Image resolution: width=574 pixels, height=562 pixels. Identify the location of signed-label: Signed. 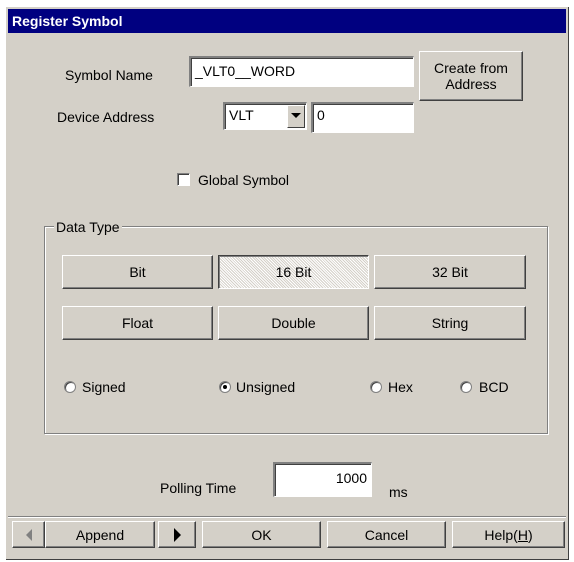
(104, 387).